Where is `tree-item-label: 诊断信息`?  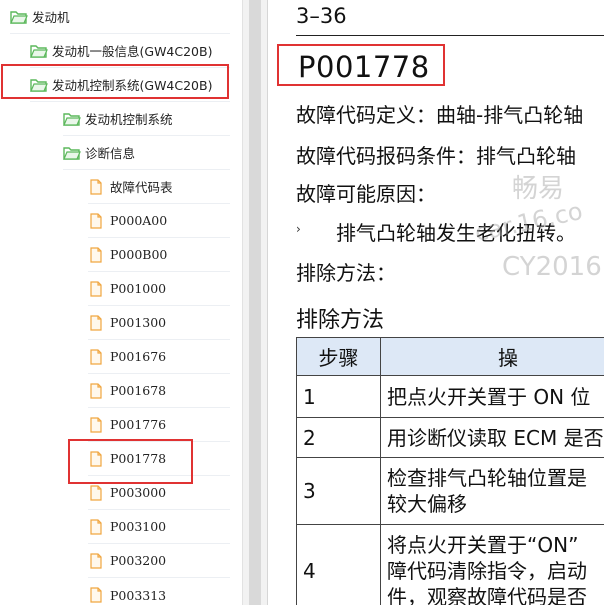
tree-item-label: 诊断信息 is located at coordinates (110, 153).